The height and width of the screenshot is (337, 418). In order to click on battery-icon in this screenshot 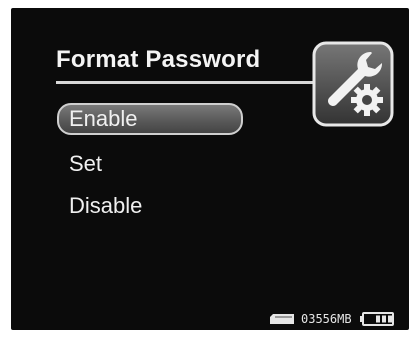, I will do `click(376, 319)`.